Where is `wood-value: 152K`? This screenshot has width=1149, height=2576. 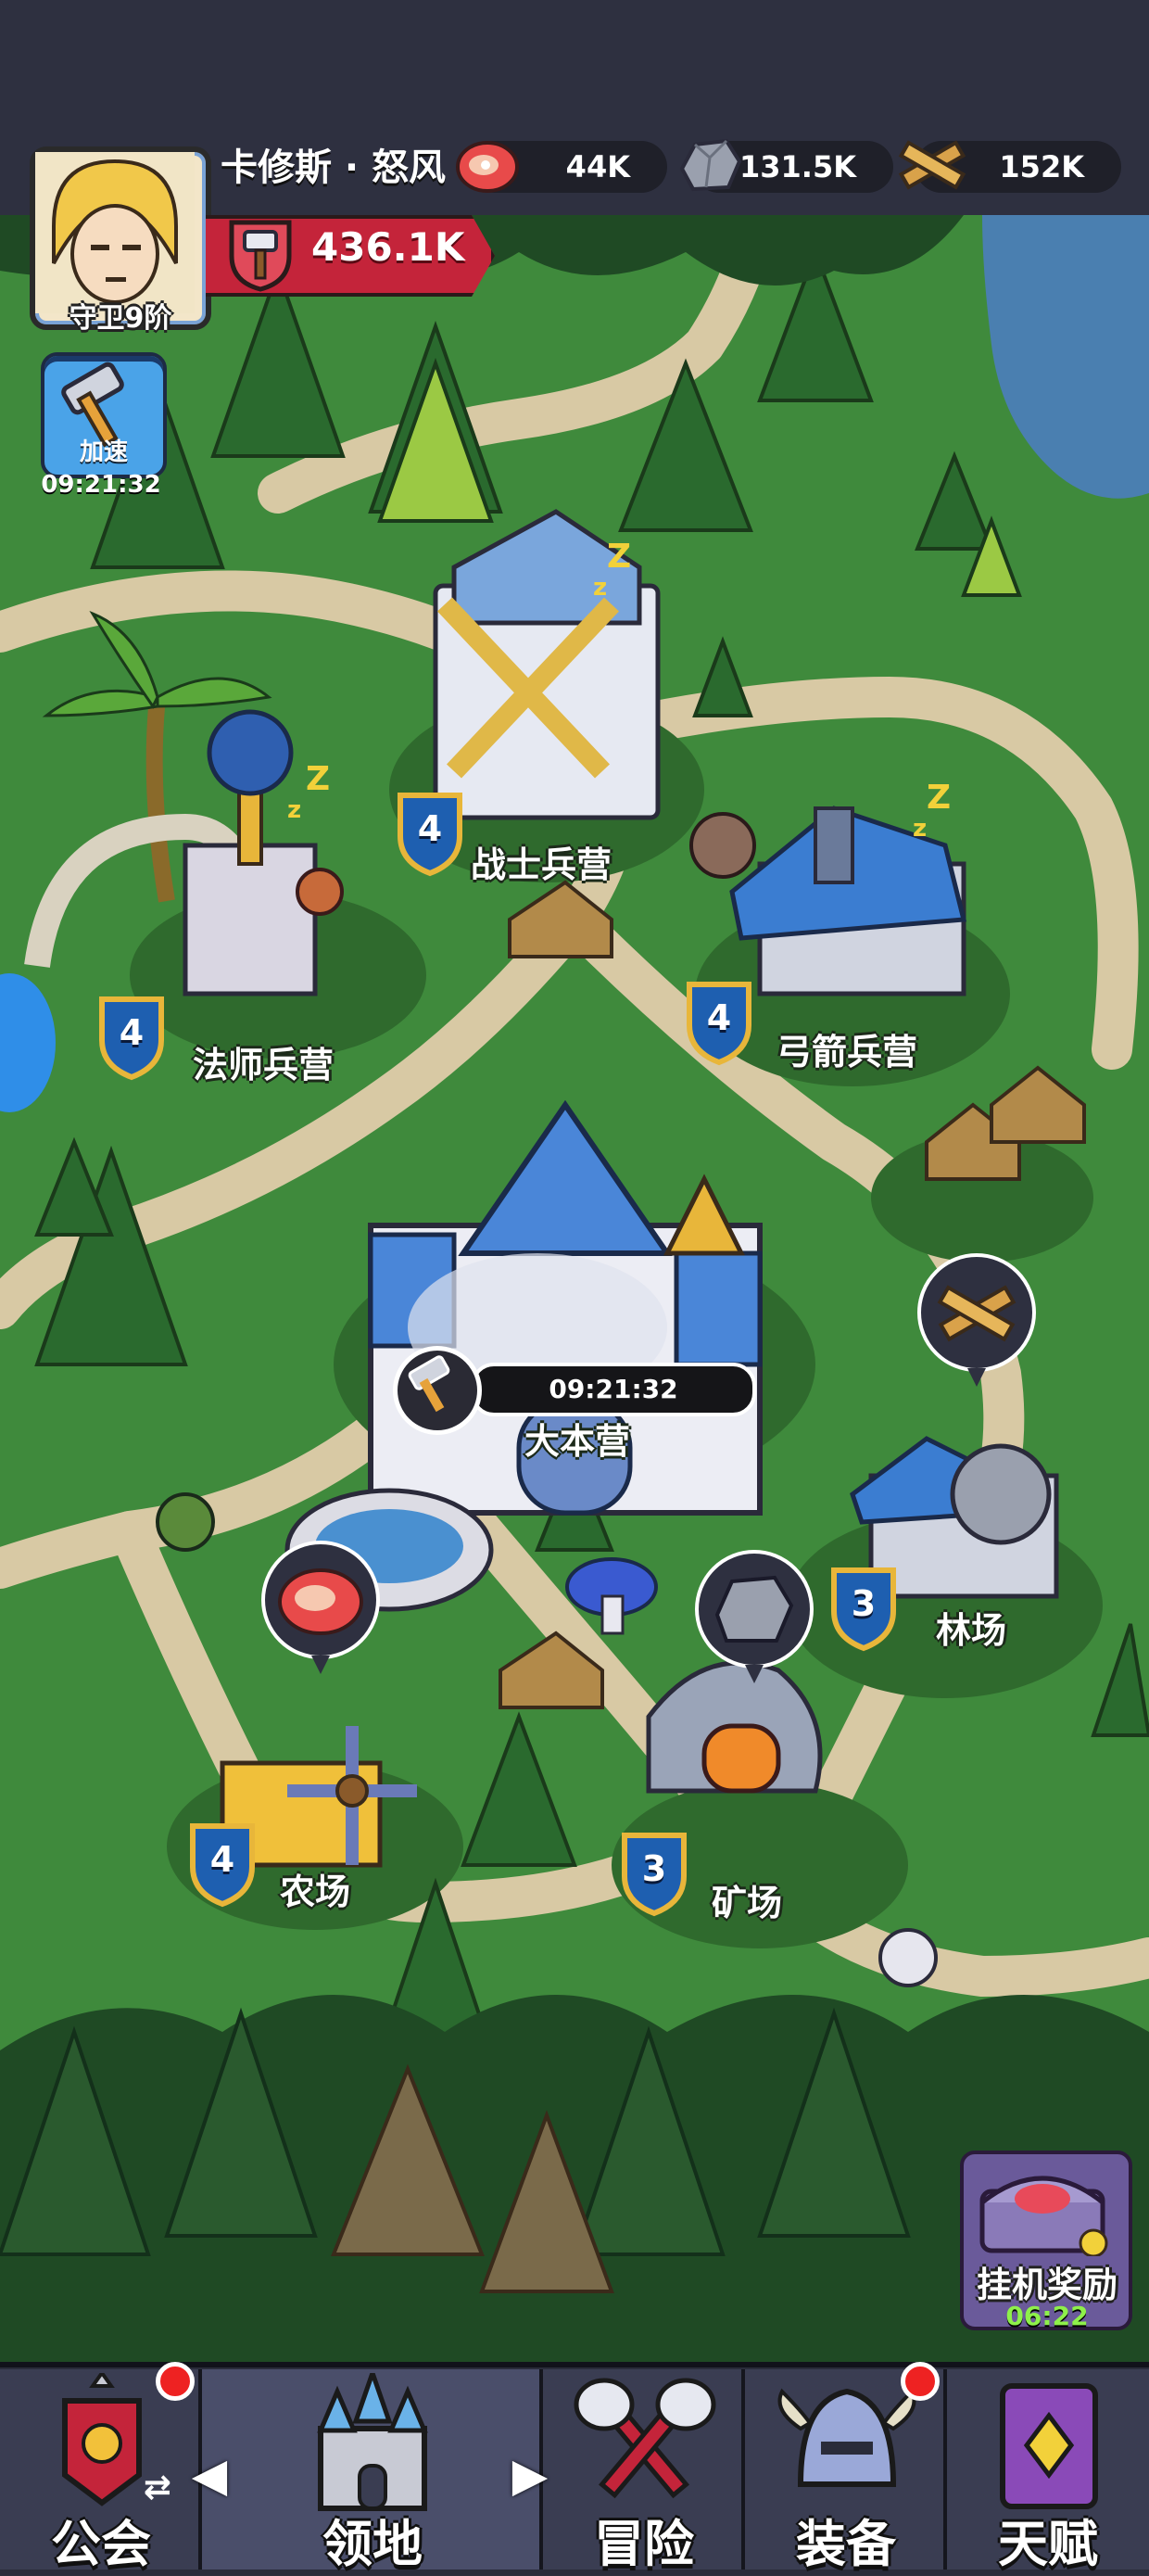 wood-value: 152K is located at coordinates (1041, 166).